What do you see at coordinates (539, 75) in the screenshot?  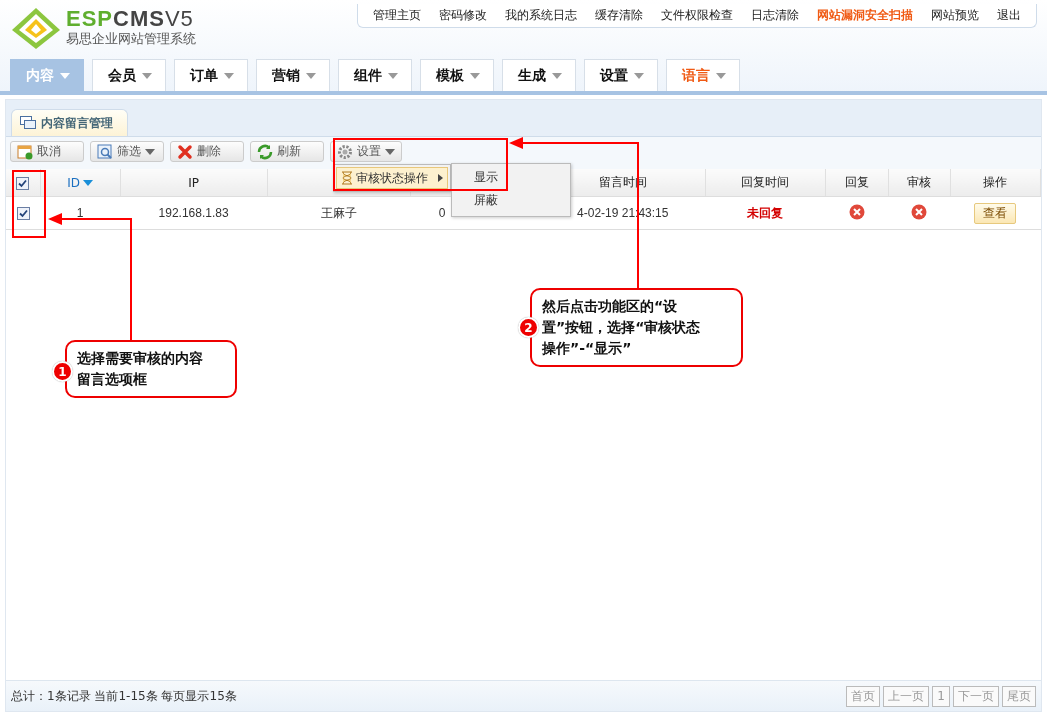 I see `menu-tab: 生成` at bounding box center [539, 75].